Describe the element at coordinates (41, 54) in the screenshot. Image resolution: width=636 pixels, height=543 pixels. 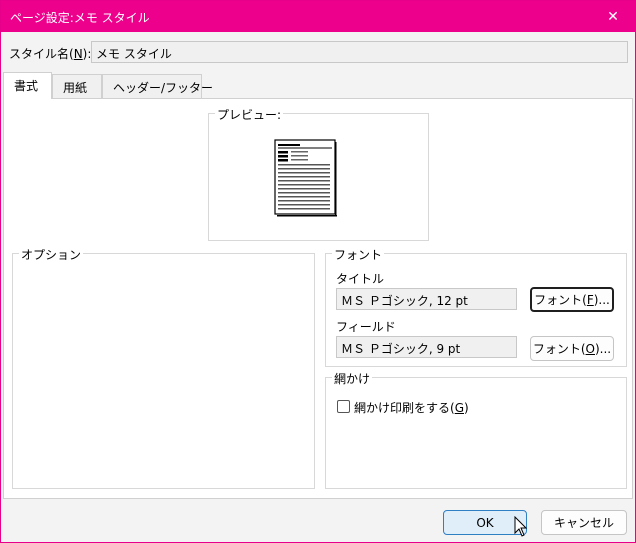
I see `style-name-label-prefix: スタイル名(` at that location.